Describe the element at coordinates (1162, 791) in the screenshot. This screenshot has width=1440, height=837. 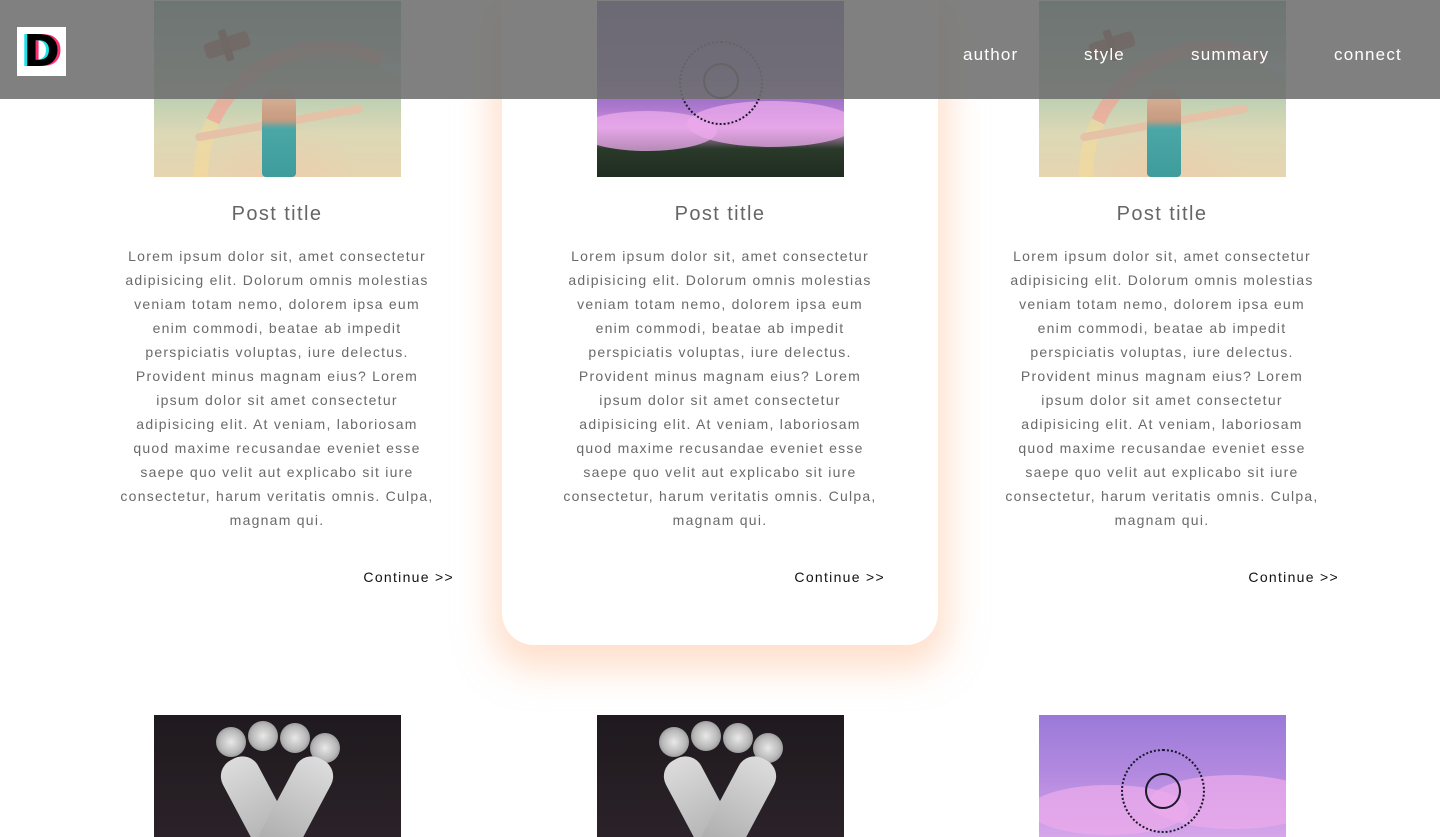
I see `sun-icon` at that location.